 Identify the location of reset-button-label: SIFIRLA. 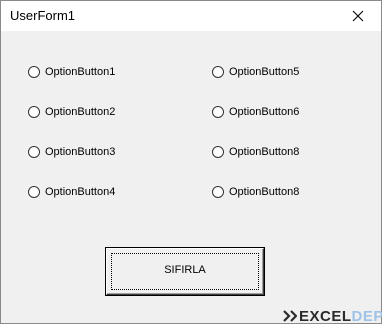
(185, 270).